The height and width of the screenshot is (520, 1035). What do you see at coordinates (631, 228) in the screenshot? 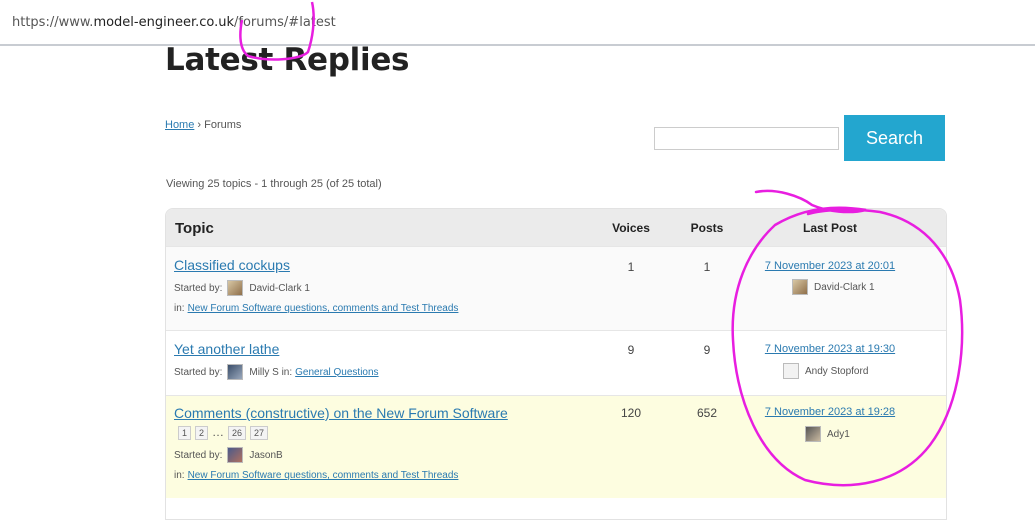
I see `header-voices: Voices` at bounding box center [631, 228].